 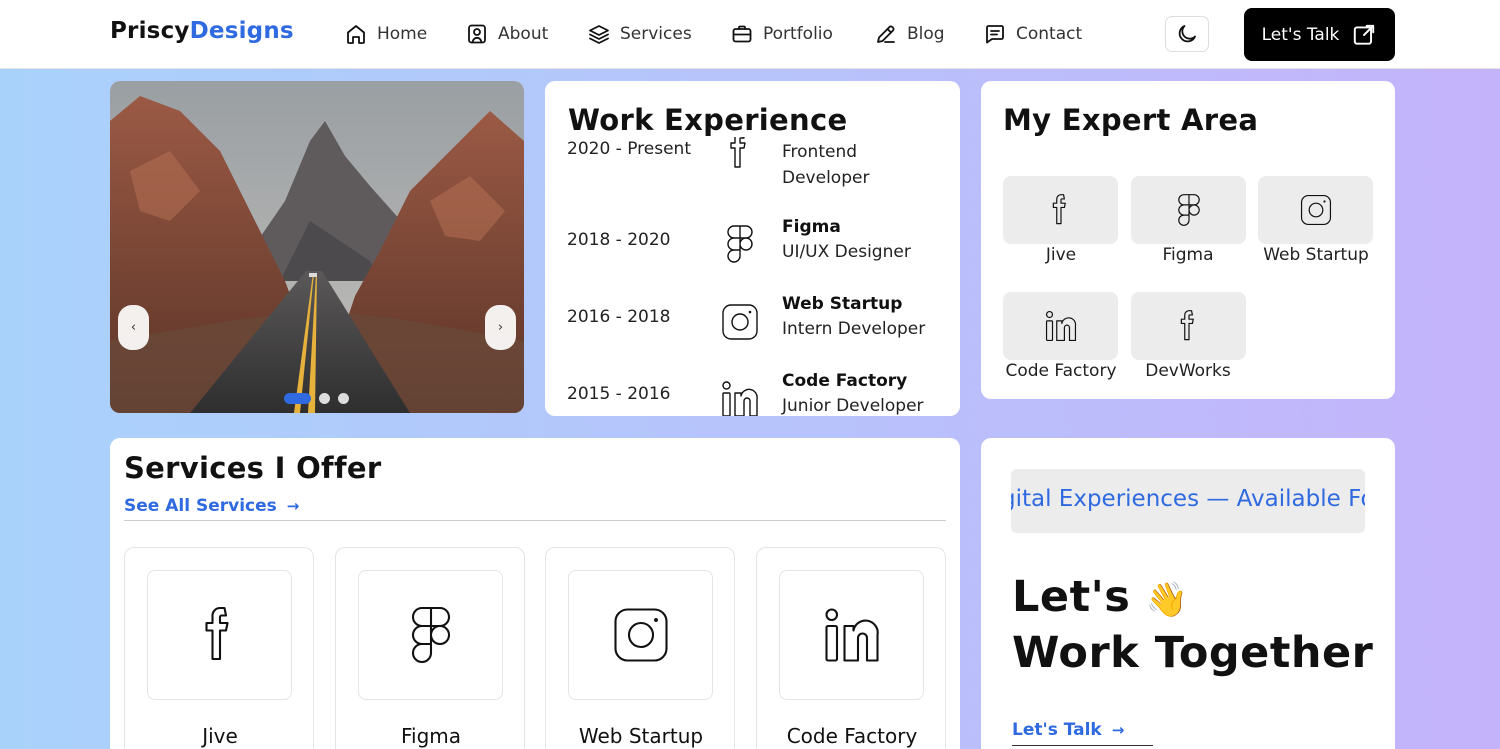 What do you see at coordinates (1057, 730) in the screenshot?
I see `lets-talk-link-label: Let's Talk` at bounding box center [1057, 730].